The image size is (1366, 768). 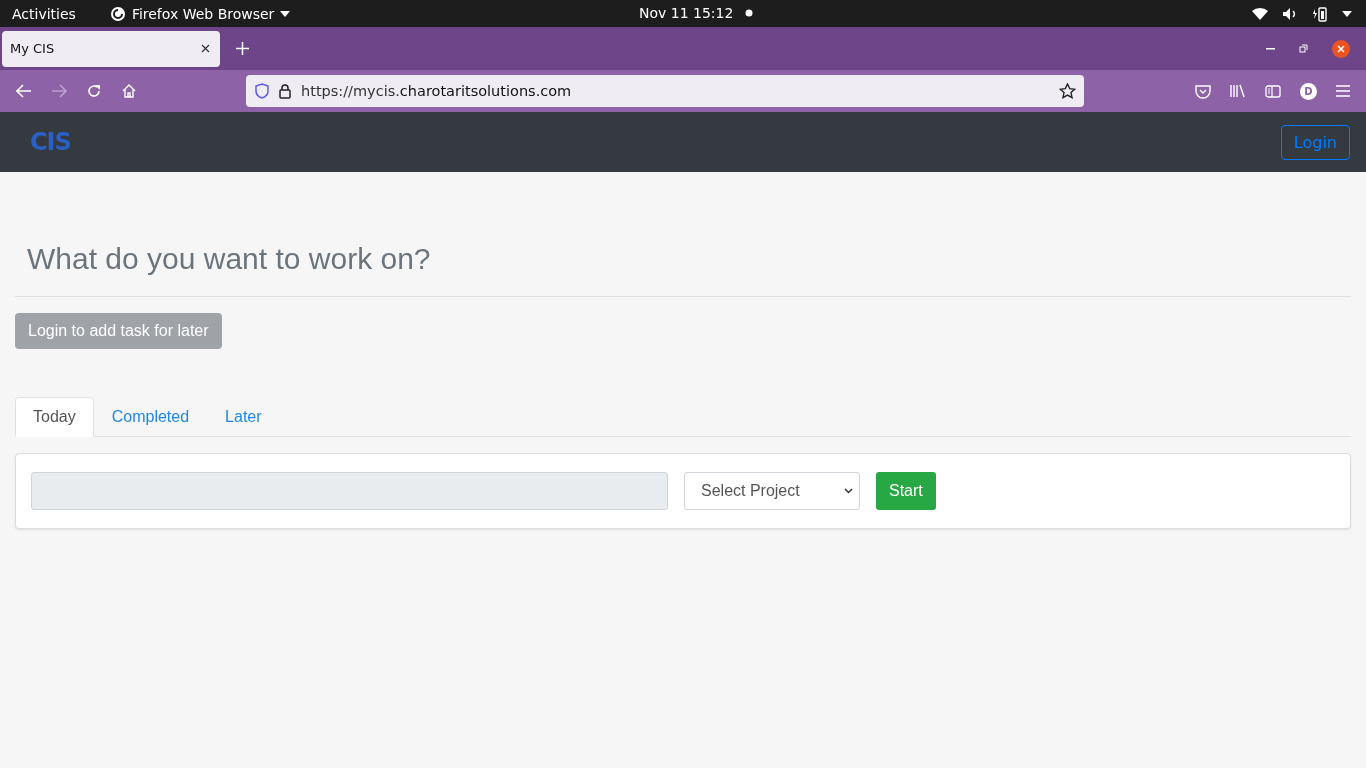 I want to click on star-icon, so click(x=1067, y=91).